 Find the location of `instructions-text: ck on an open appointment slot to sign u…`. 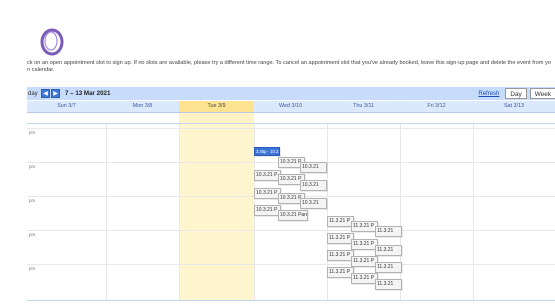

instructions-text: ck on an open appointment slot to sign u… is located at coordinates (291, 67).